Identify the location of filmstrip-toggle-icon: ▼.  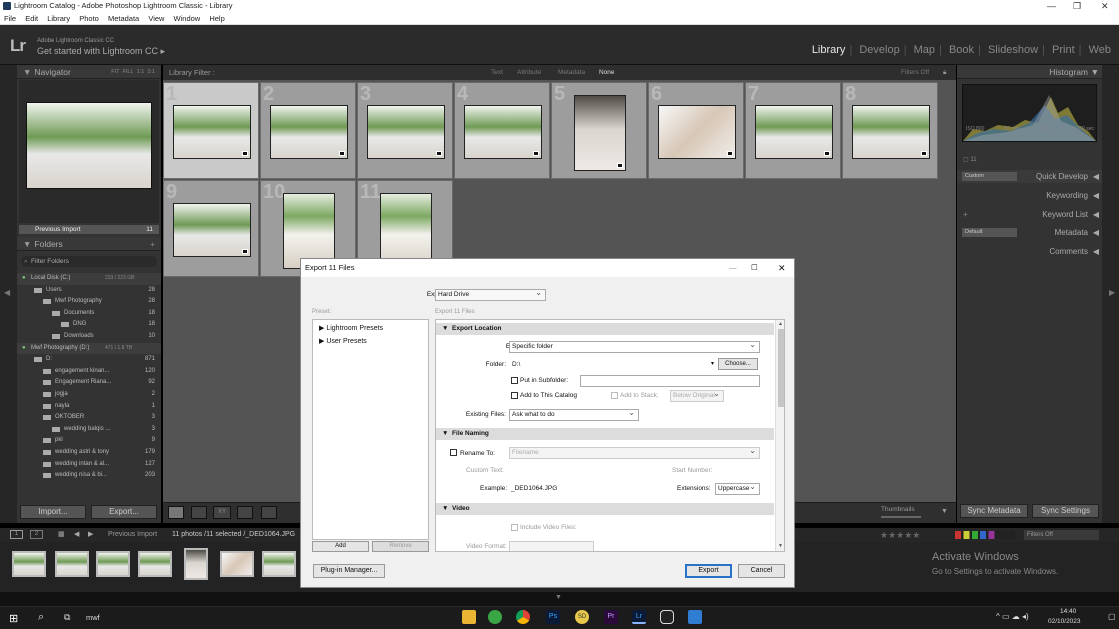
(558, 597).